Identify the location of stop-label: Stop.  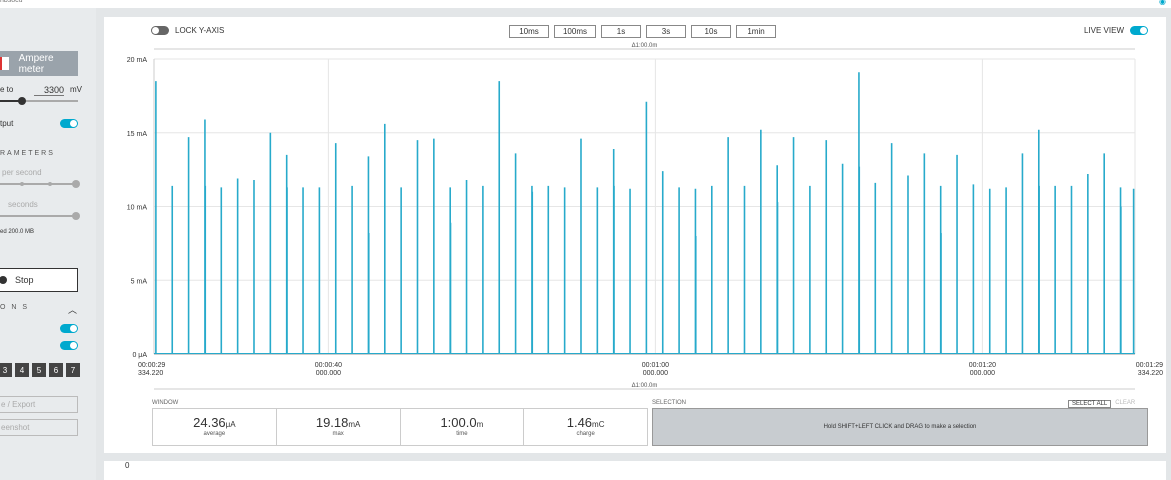
(24, 280).